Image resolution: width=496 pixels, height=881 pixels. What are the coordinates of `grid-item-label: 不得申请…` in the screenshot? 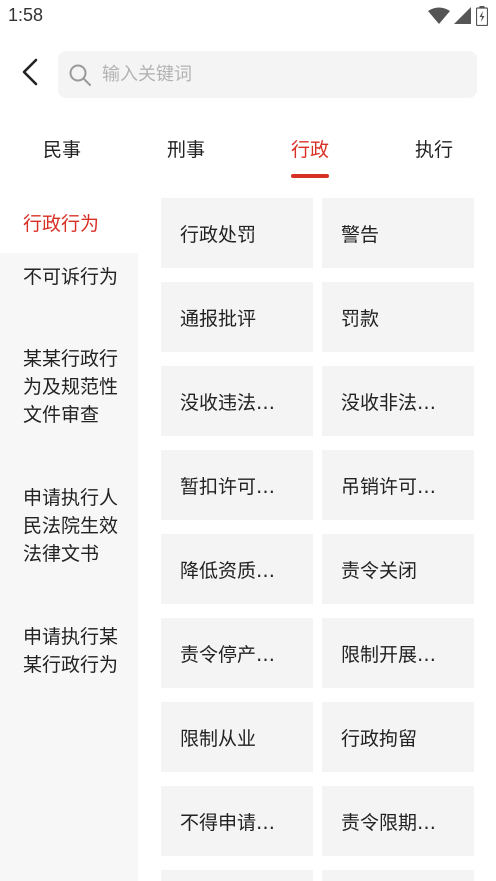 It's located at (228, 822).